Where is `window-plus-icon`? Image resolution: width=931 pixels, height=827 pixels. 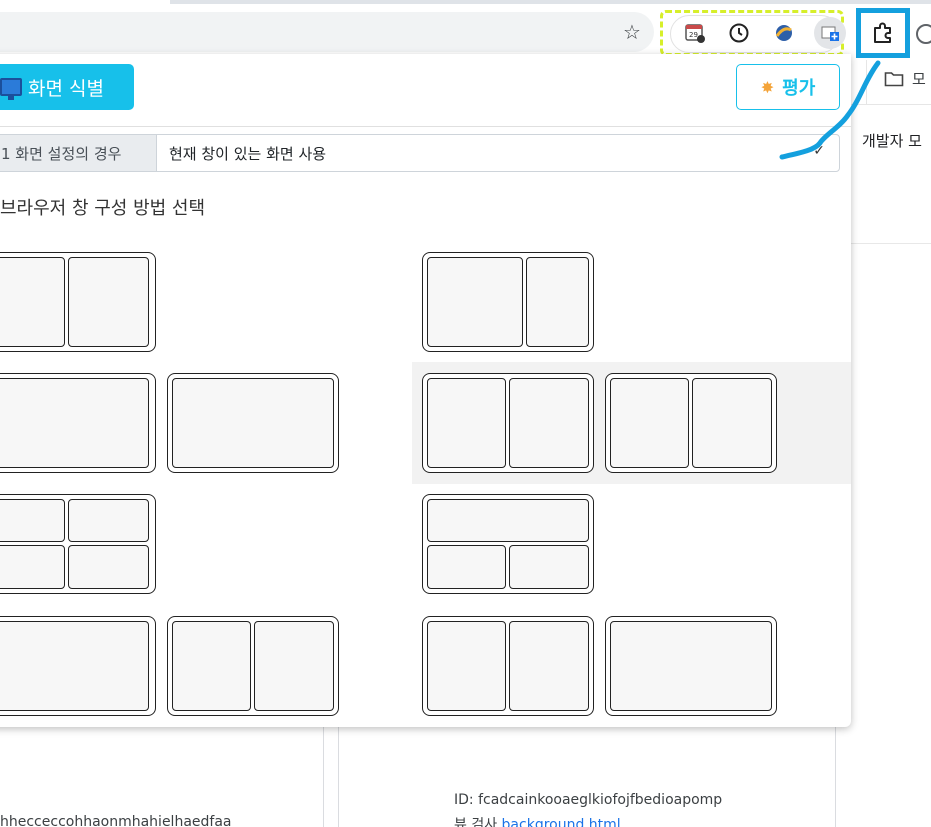 window-plus-icon is located at coordinates (830, 33).